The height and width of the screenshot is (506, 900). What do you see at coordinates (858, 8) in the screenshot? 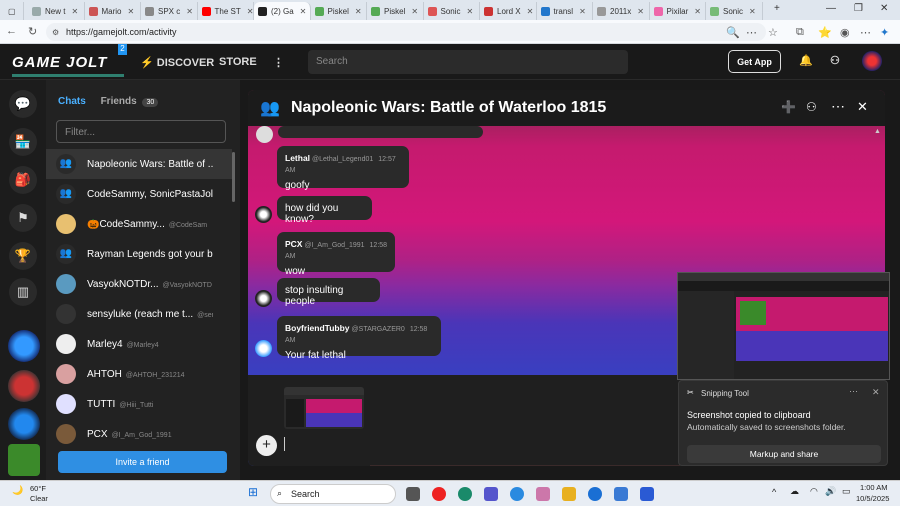
I see `maximize-button: ❐` at bounding box center [858, 8].